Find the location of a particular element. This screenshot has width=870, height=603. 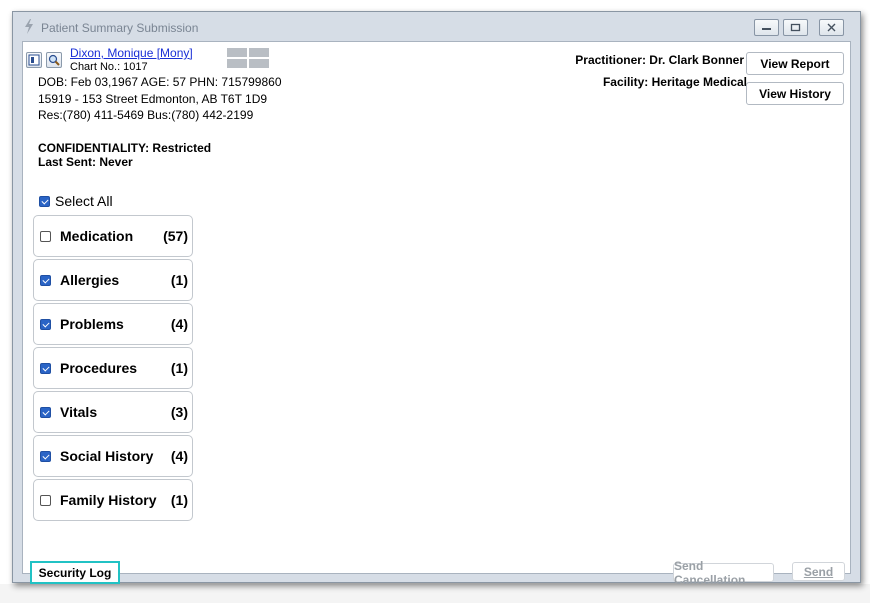

category-social-history: Social History (4) is located at coordinates (113, 456).